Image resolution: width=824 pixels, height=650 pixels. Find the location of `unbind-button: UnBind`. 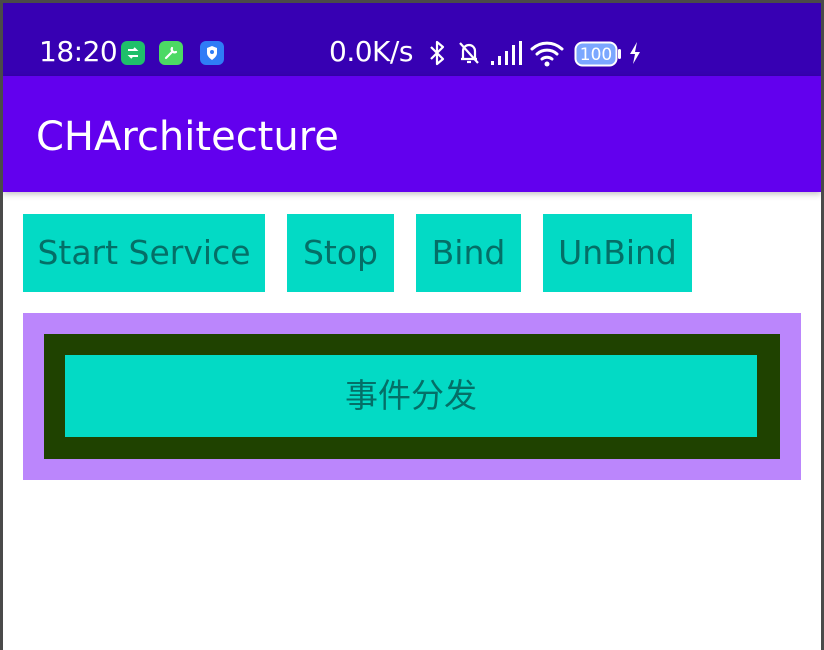

unbind-button: UnBind is located at coordinates (617, 253).